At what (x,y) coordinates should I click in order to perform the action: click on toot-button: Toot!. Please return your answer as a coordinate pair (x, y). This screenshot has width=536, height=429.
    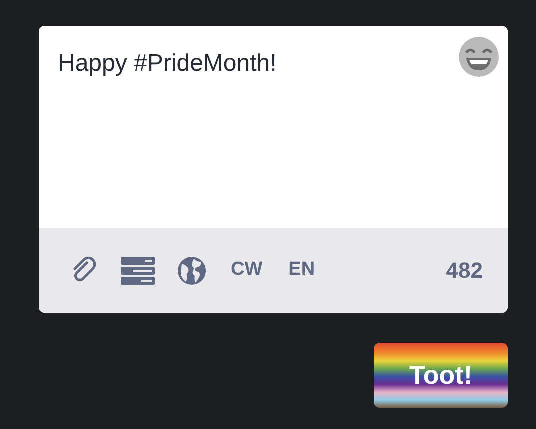
    Looking at the image, I should click on (441, 375).